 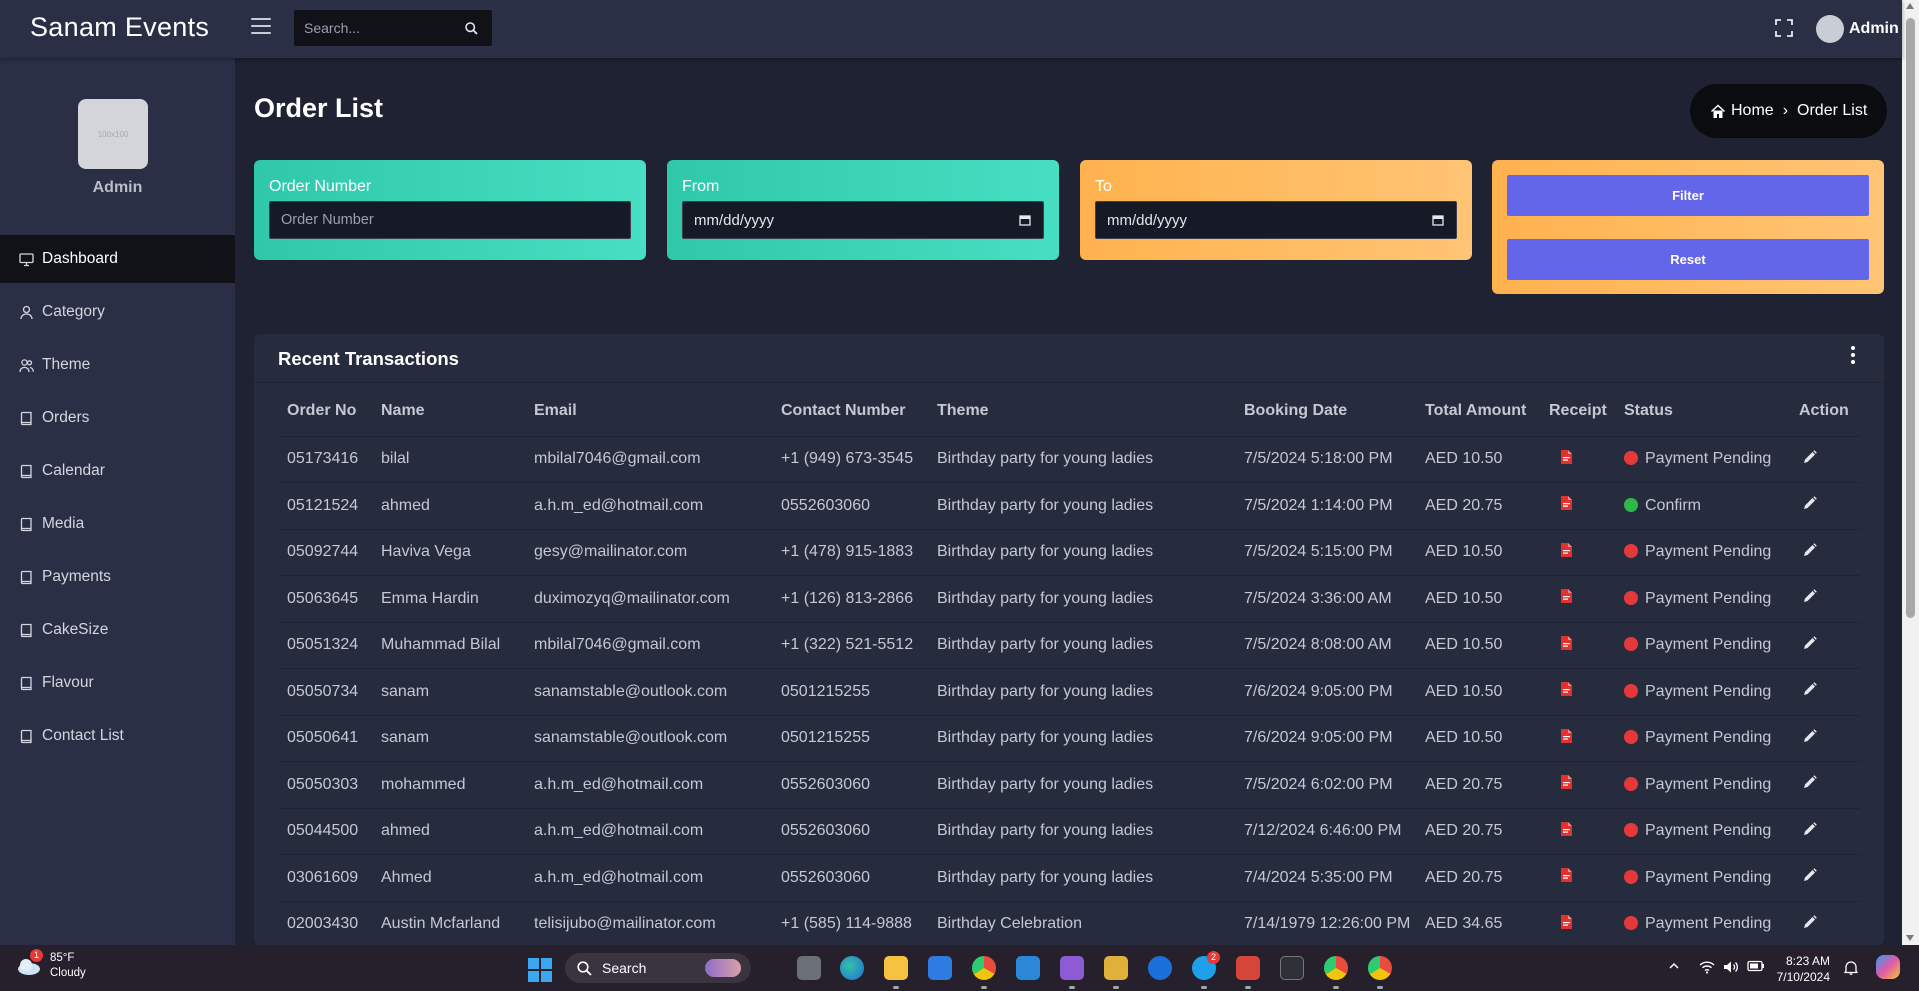 I want to click on mail-icon, so click(x=1028, y=968).